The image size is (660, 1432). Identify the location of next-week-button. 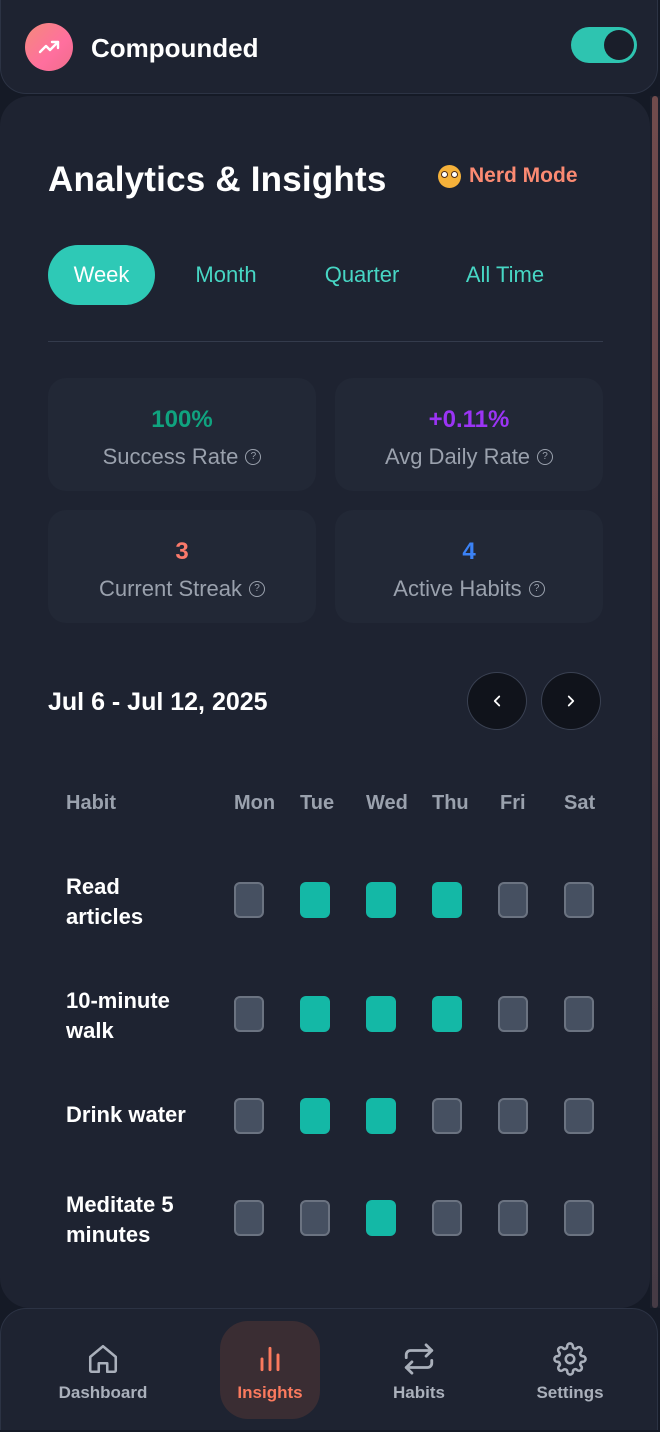
(571, 701).